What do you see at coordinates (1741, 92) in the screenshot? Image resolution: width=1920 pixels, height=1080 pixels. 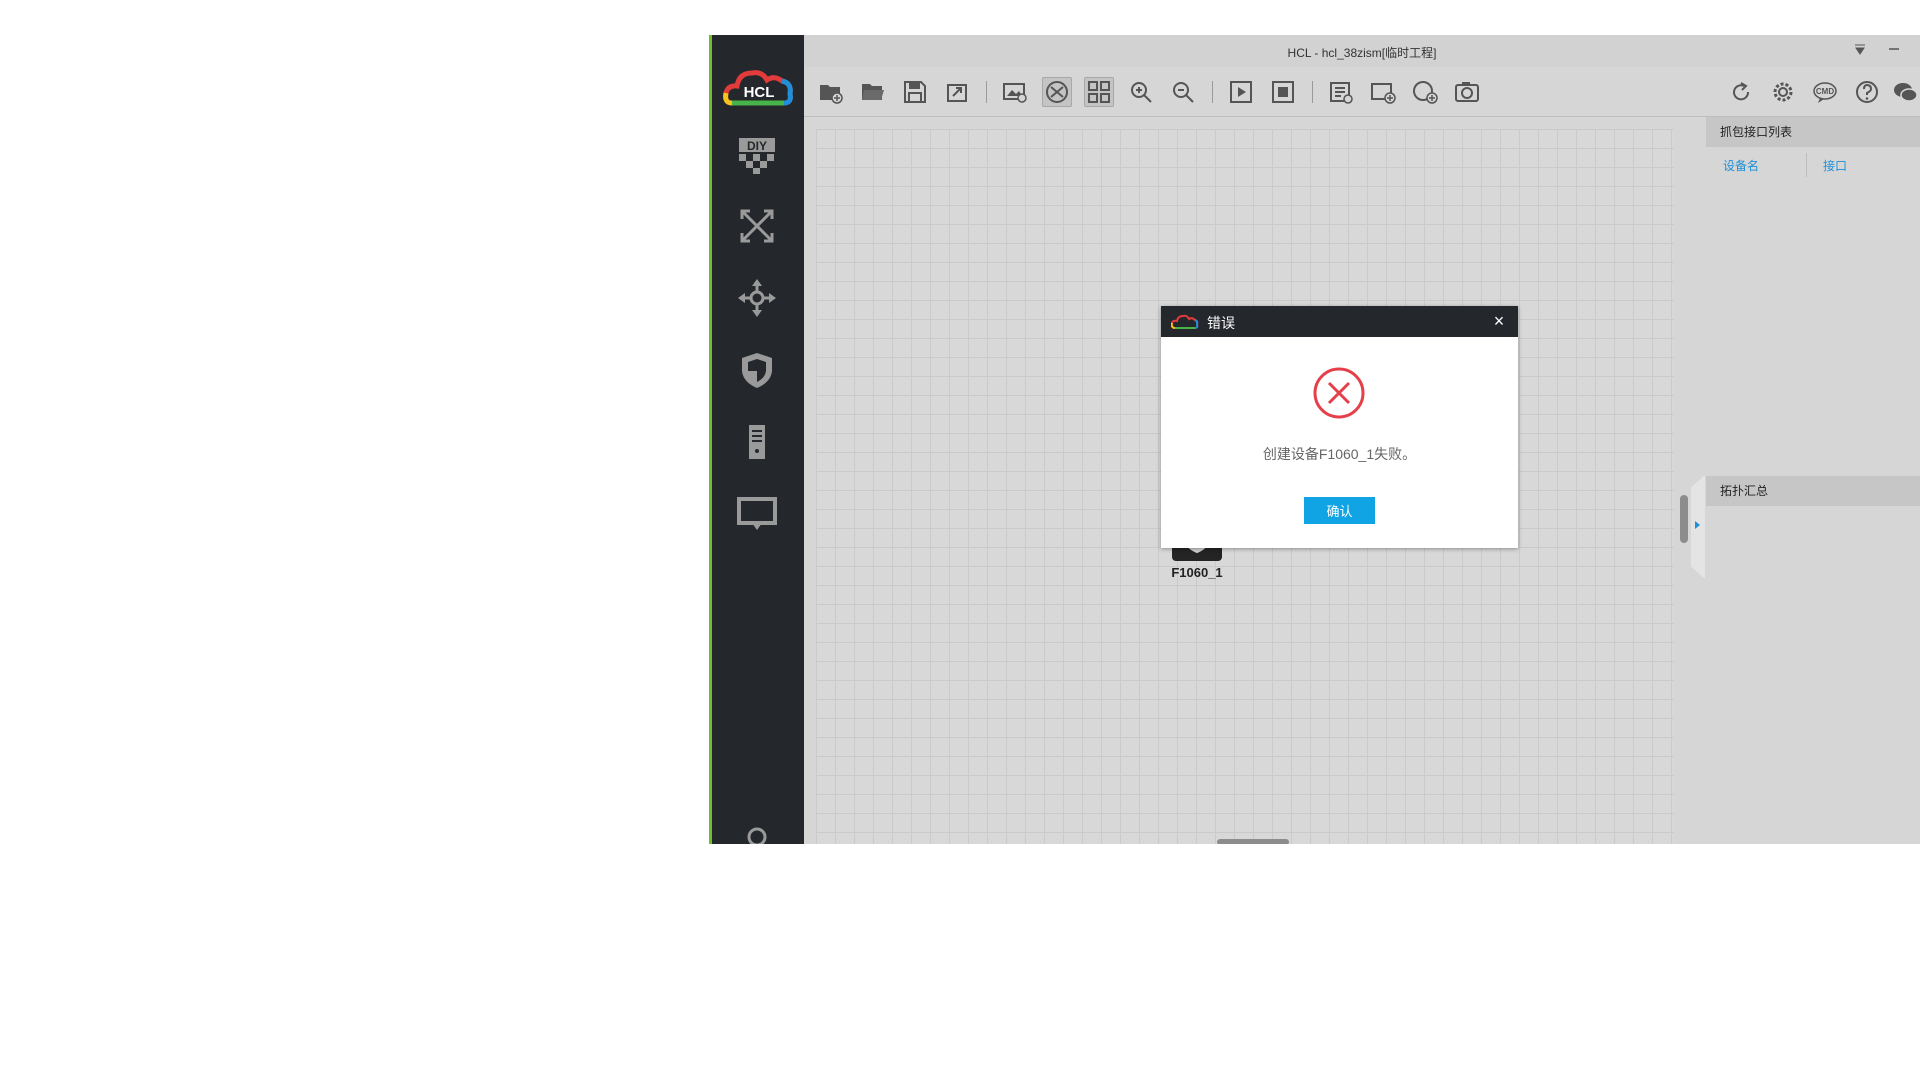 I see `refresh-icon` at bounding box center [1741, 92].